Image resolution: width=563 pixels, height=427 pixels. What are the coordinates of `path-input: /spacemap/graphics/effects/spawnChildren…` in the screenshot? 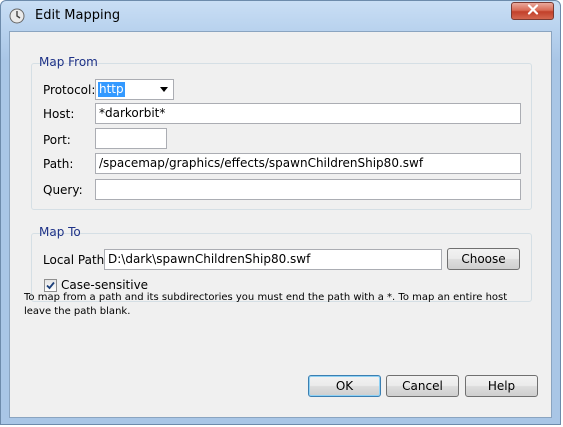 It's located at (308, 163).